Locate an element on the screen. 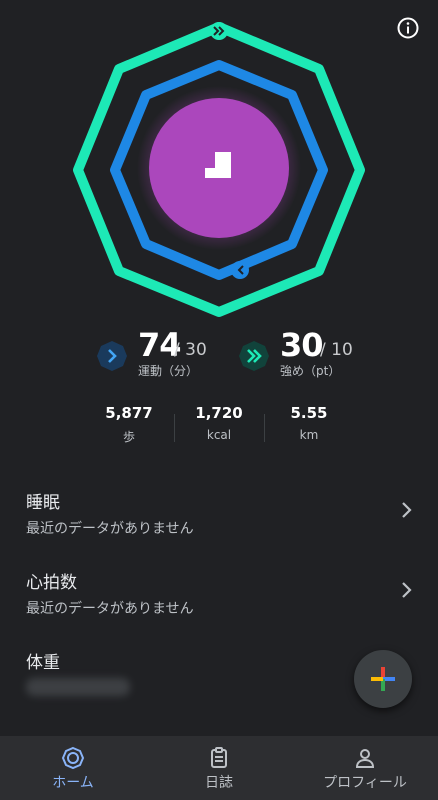  heart-points-value: 30 is located at coordinates (302, 345).